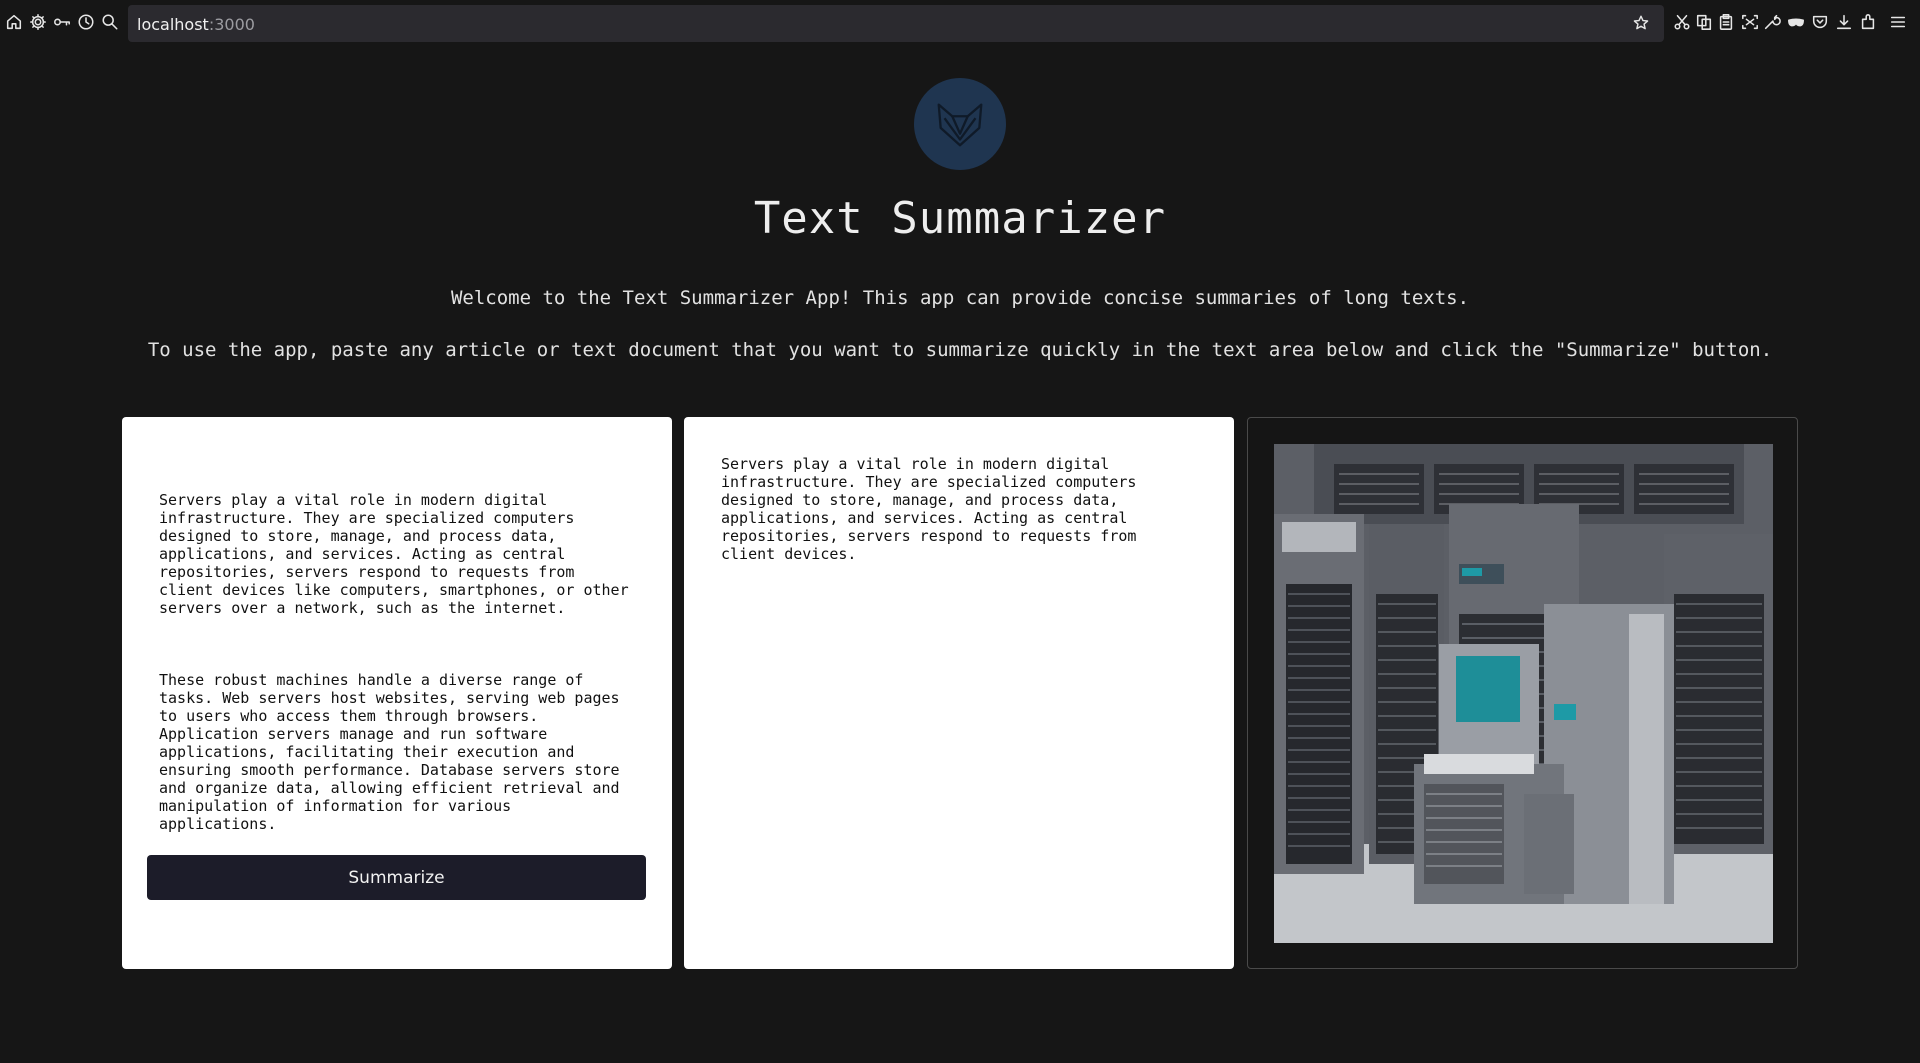  I want to click on mask-icon, so click(1796, 22).